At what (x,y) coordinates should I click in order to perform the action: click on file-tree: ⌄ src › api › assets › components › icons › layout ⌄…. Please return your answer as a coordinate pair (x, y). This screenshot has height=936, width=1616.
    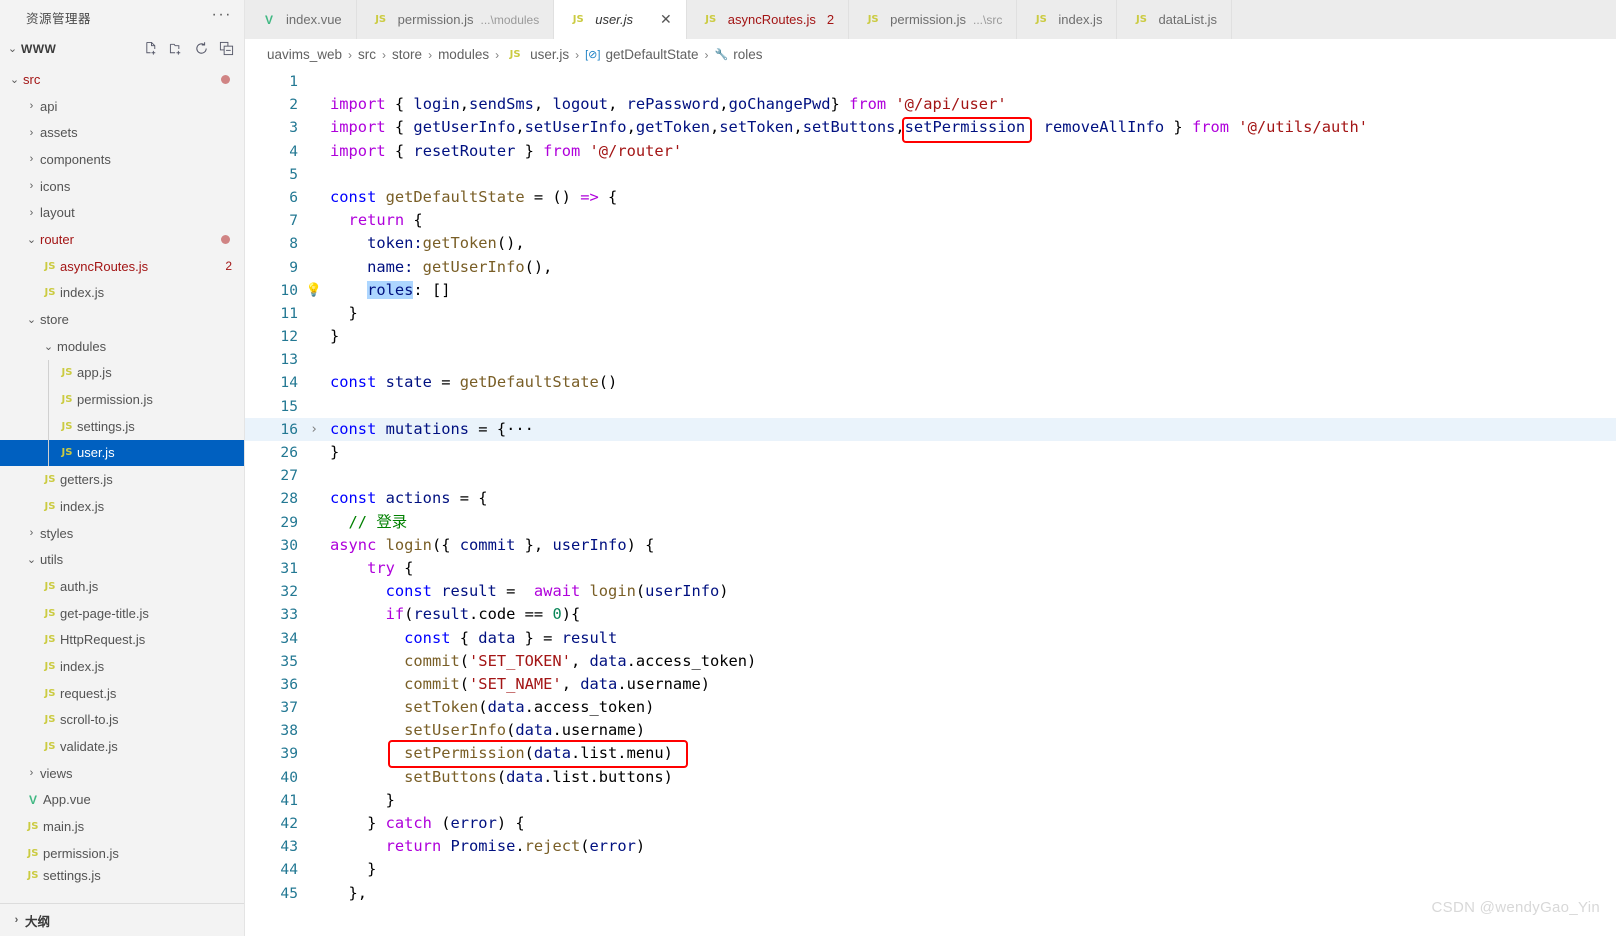
    Looking at the image, I should click on (122, 482).